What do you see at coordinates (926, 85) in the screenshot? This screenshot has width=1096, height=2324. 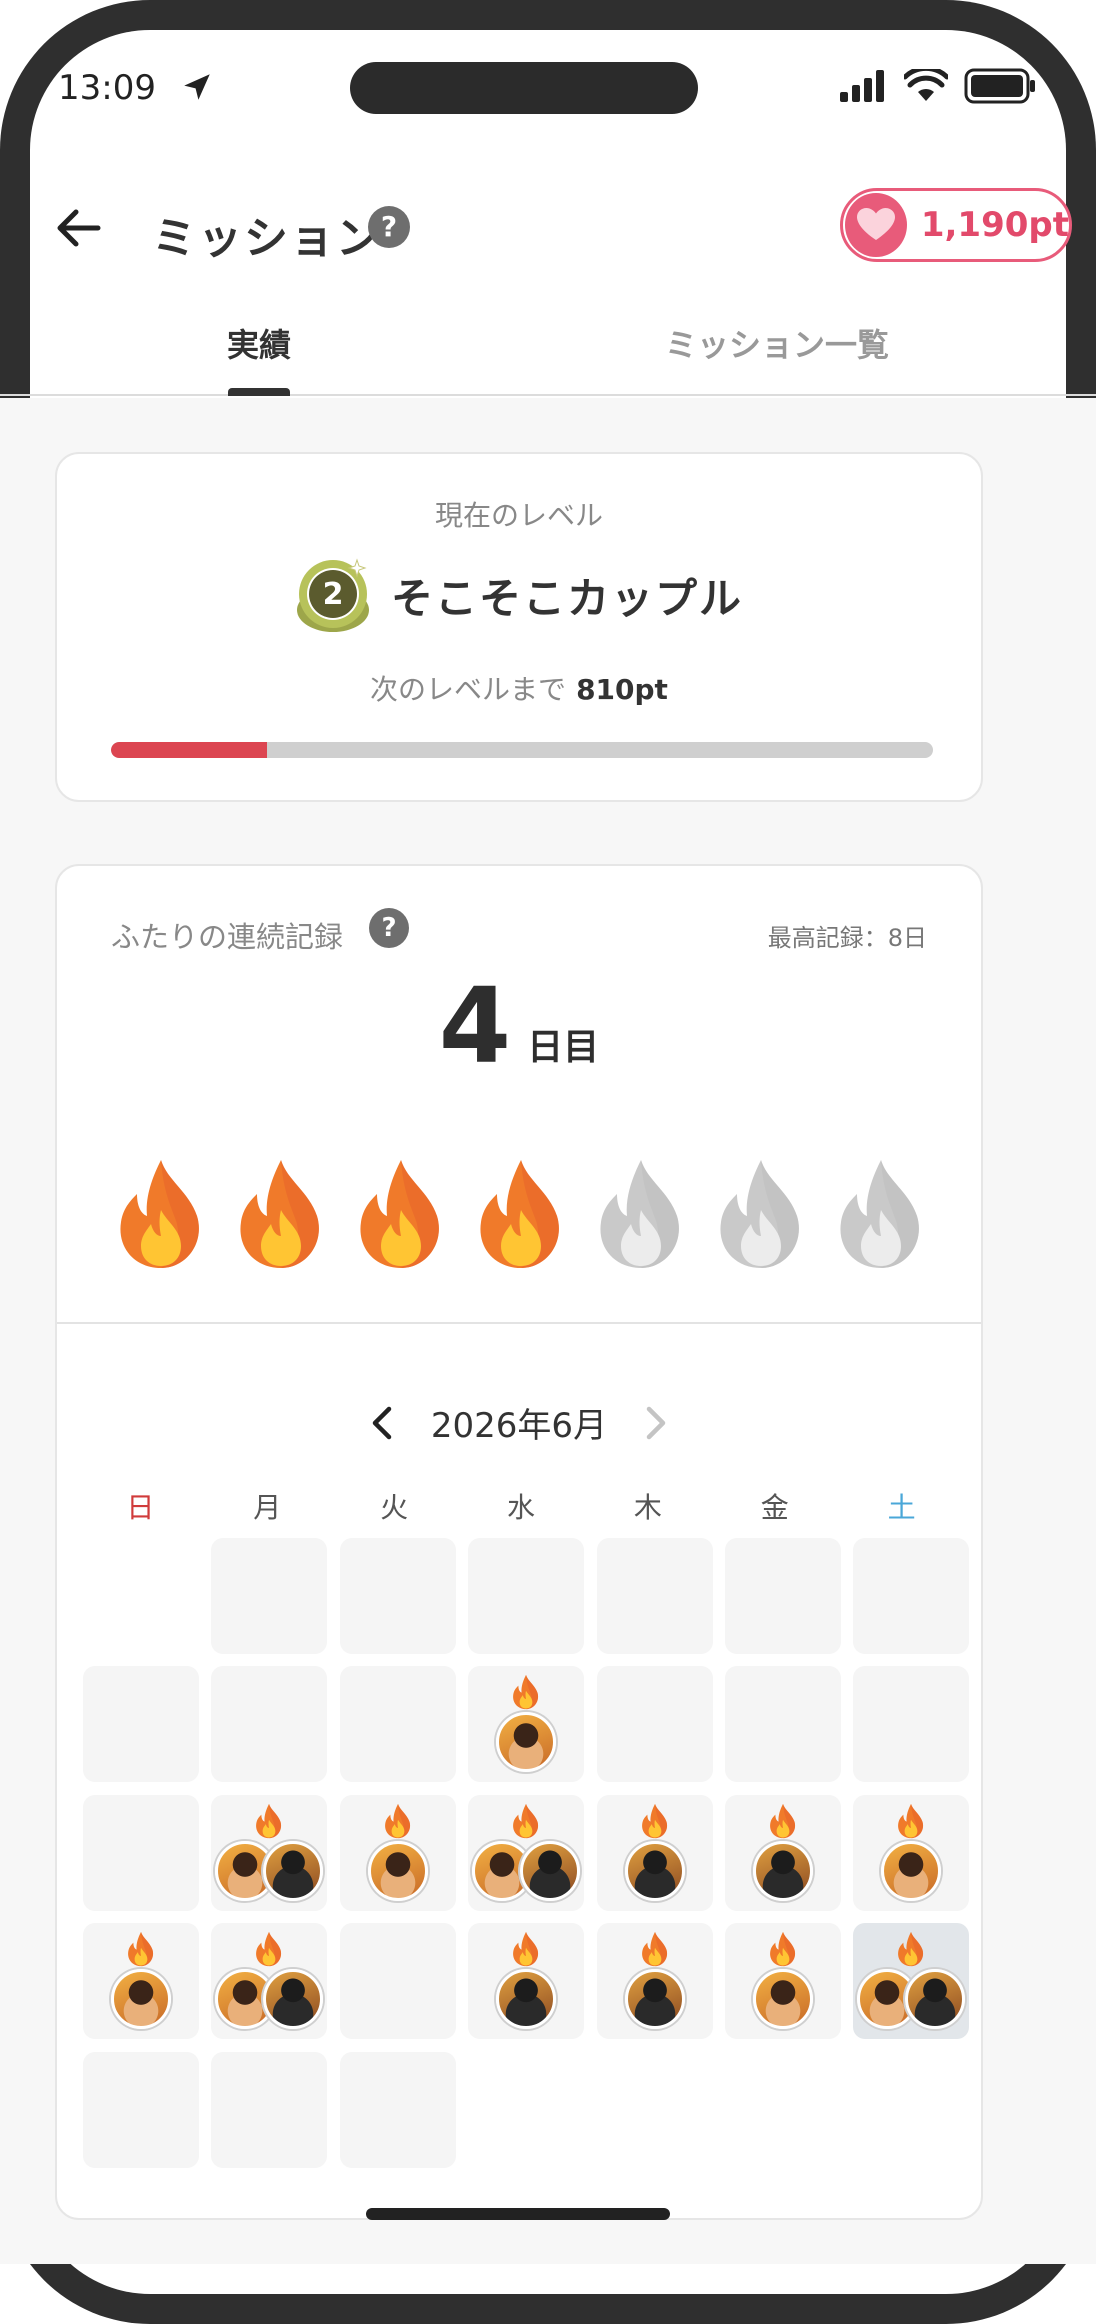 I see `wifi-icon` at bounding box center [926, 85].